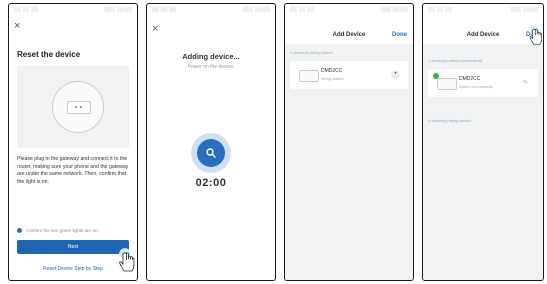  What do you see at coordinates (19, 230) in the screenshot?
I see `checkbox-icon` at bounding box center [19, 230].